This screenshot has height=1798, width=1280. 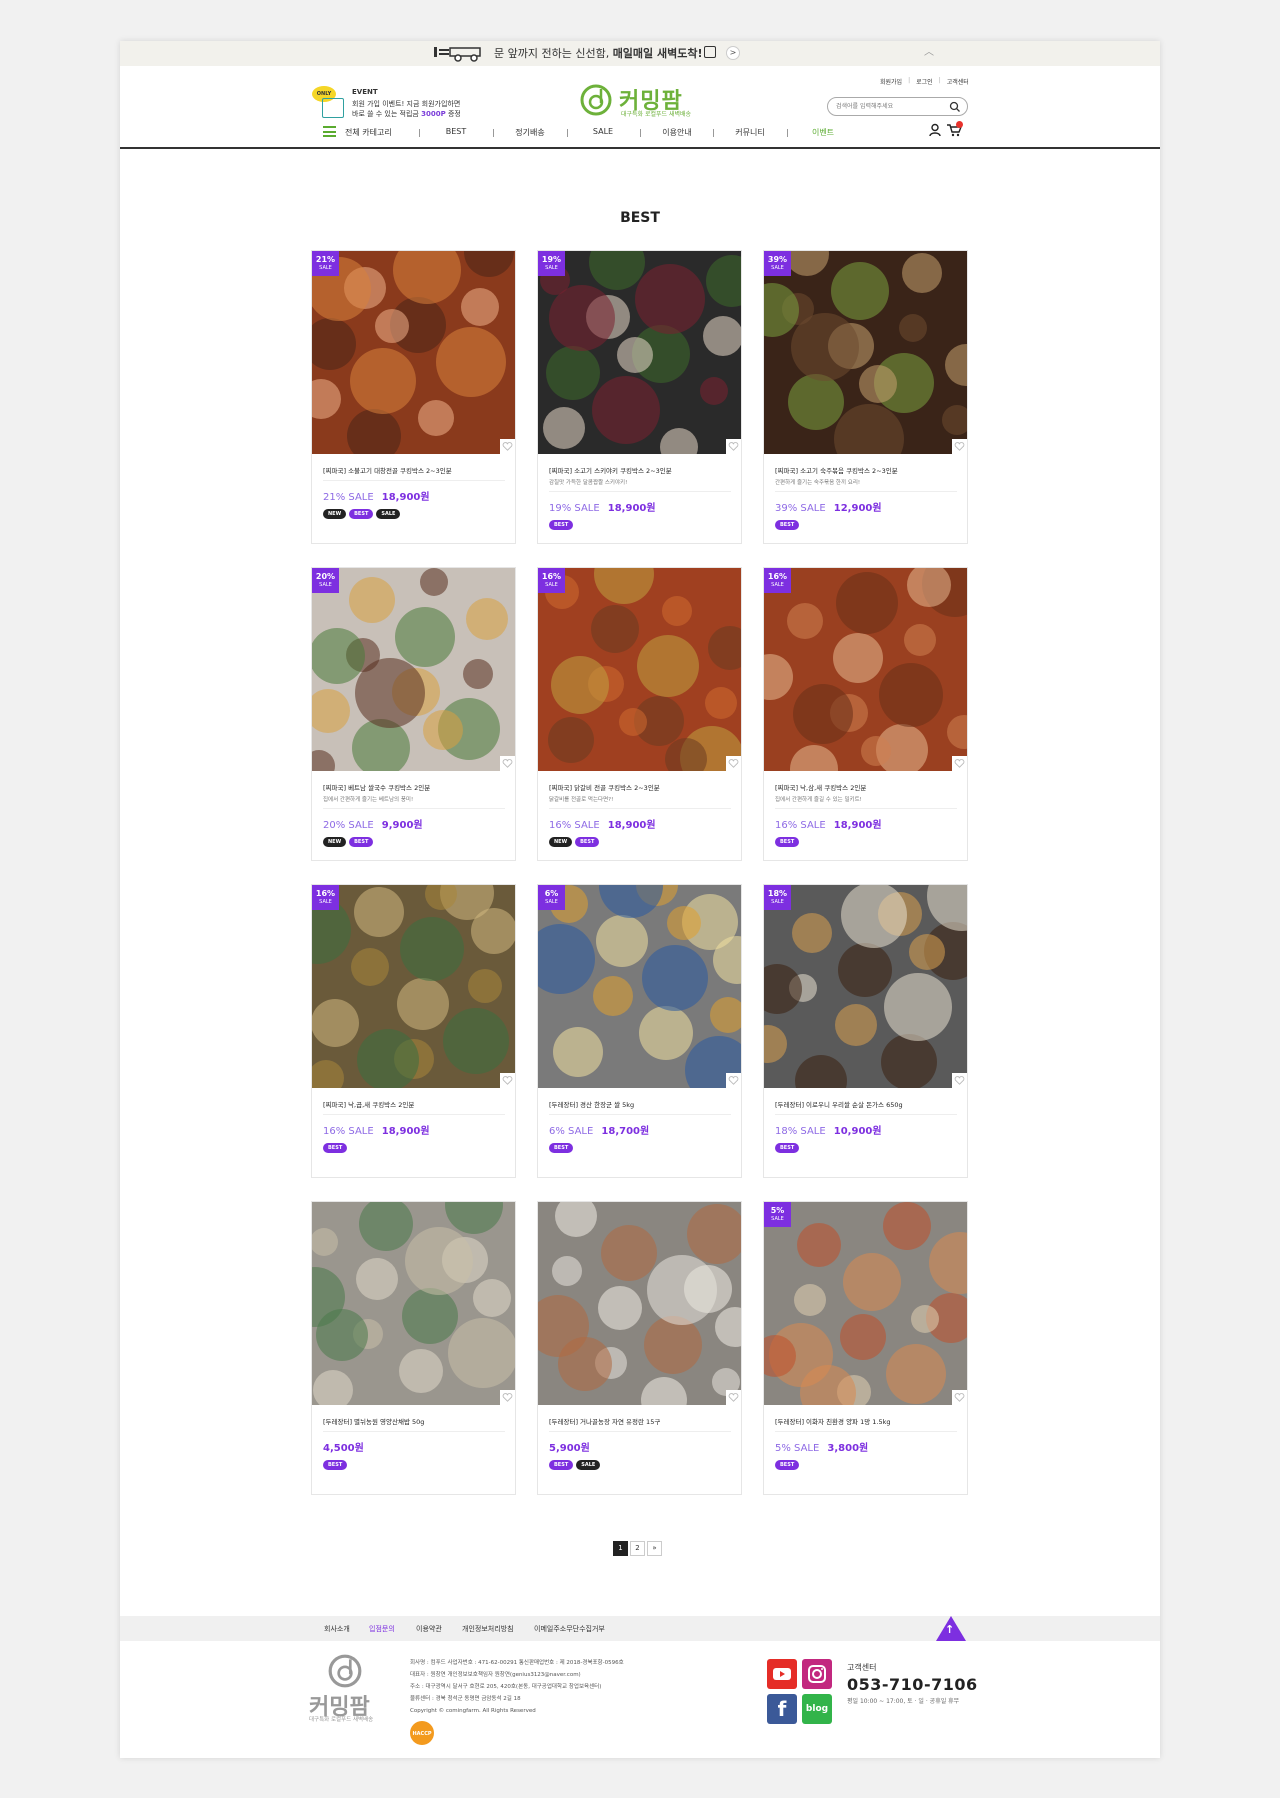 I want to click on customer-center-link: 고객센터, so click(x=958, y=81).